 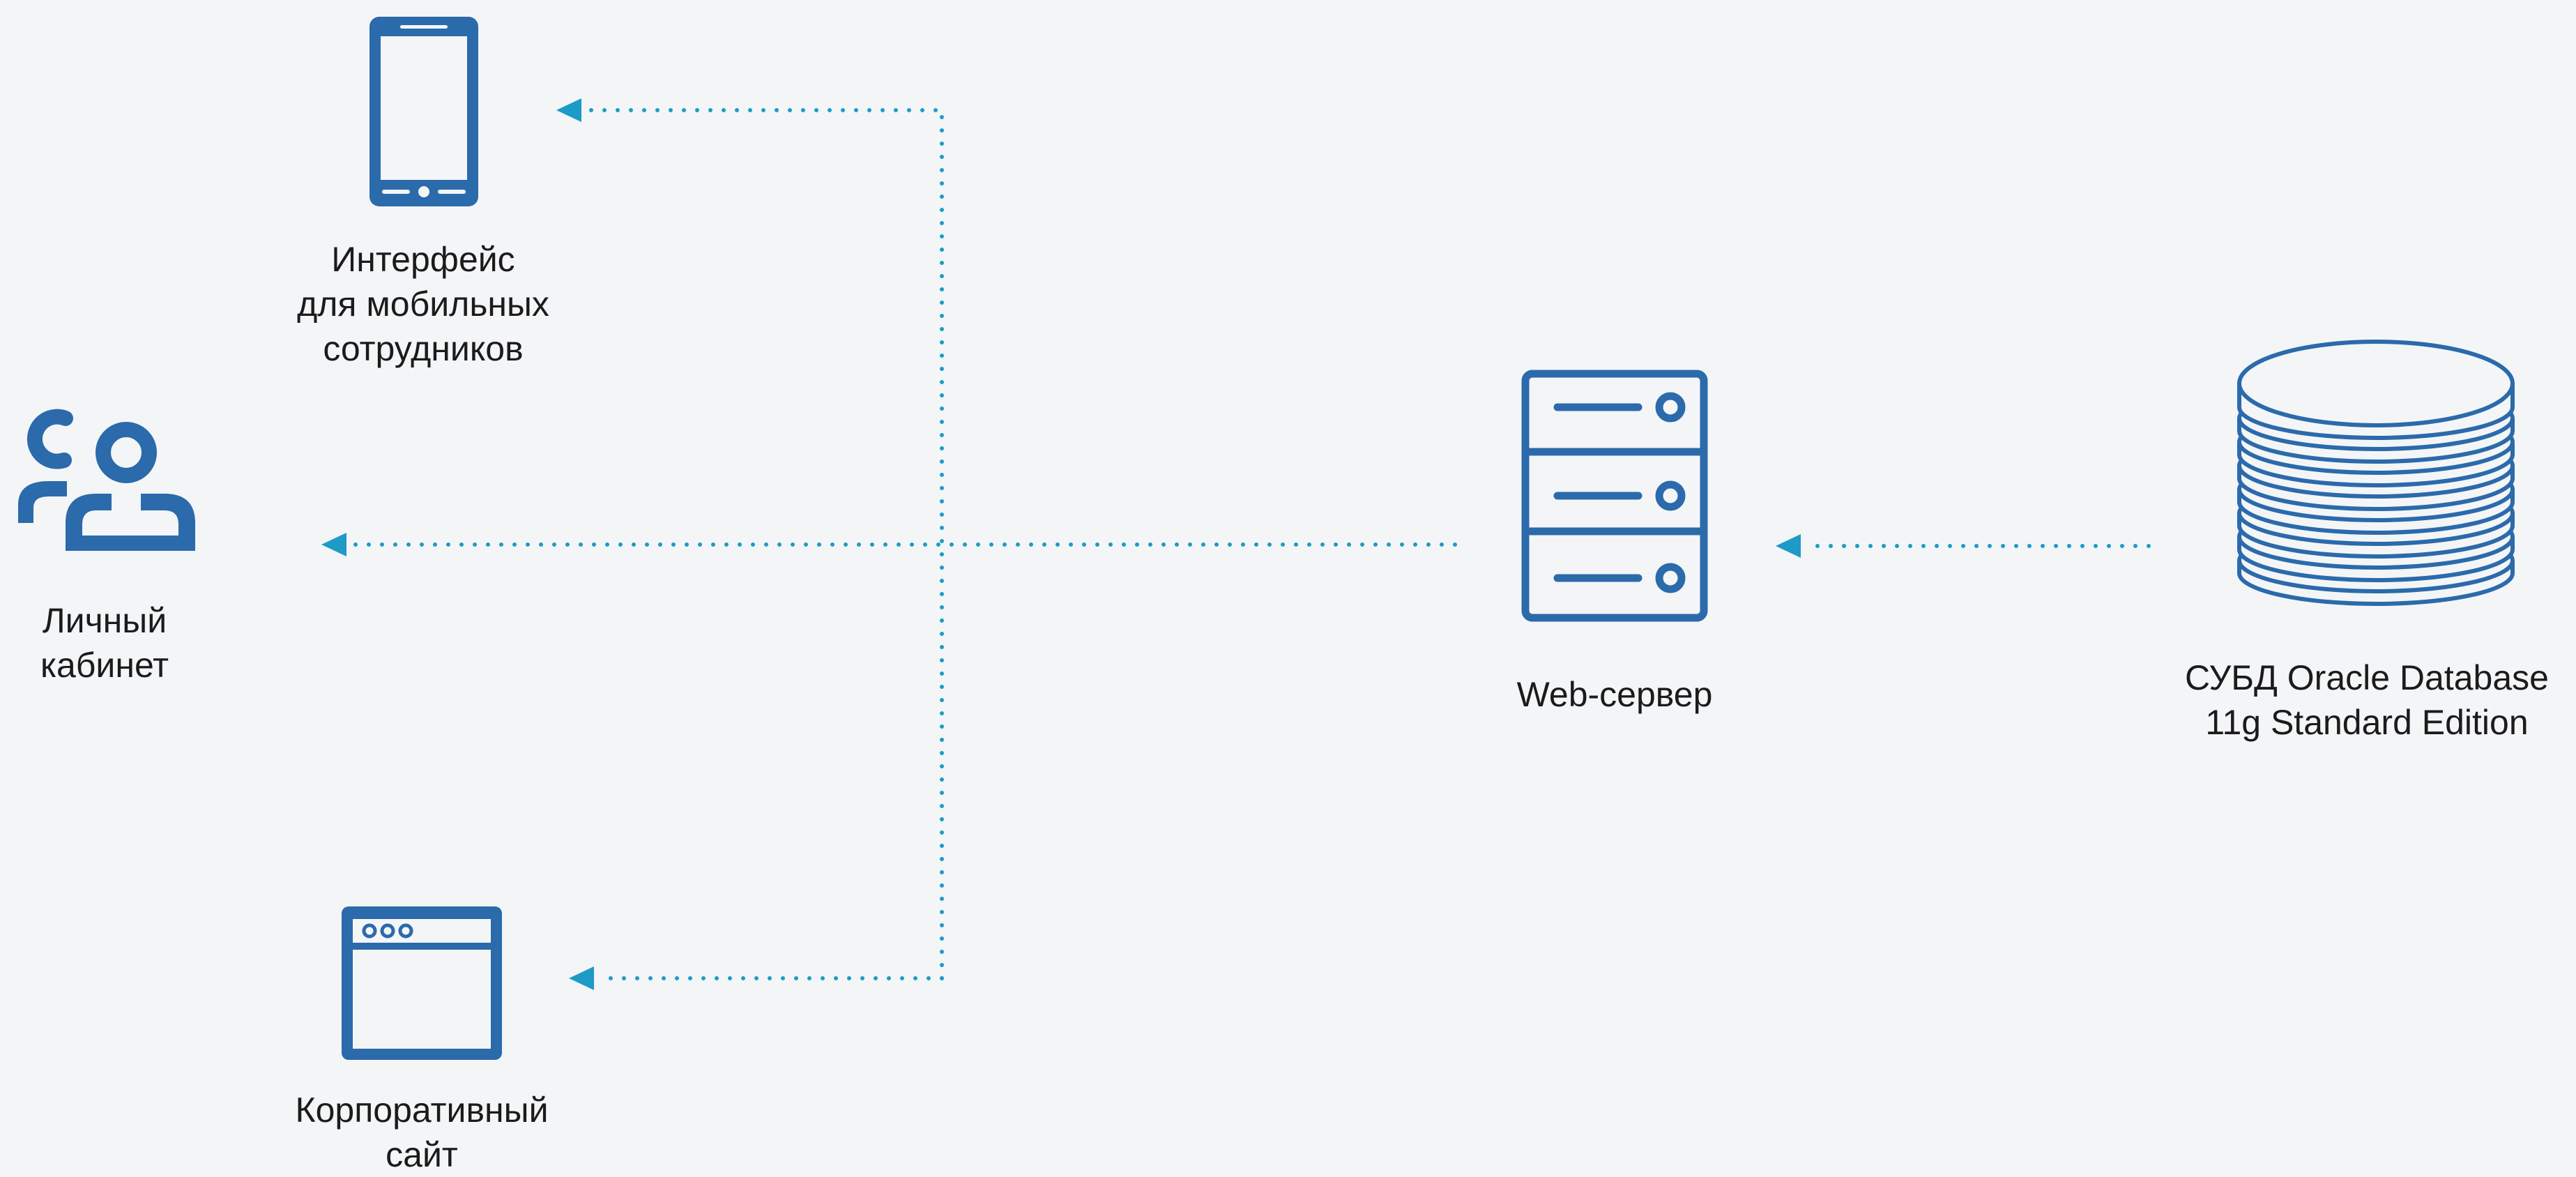 I want to click on website-label-line-2: сайт, so click(x=422, y=1154).